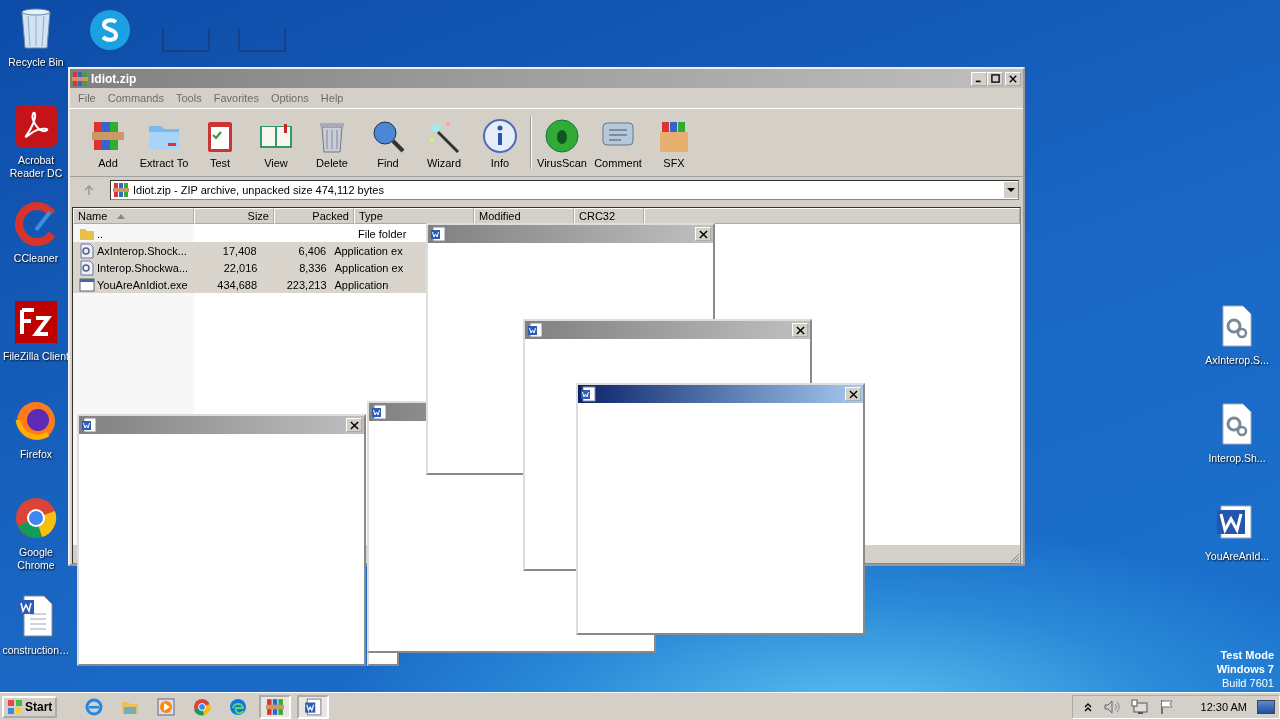  What do you see at coordinates (36, 518) in the screenshot?
I see `chrome-app-icon` at bounding box center [36, 518].